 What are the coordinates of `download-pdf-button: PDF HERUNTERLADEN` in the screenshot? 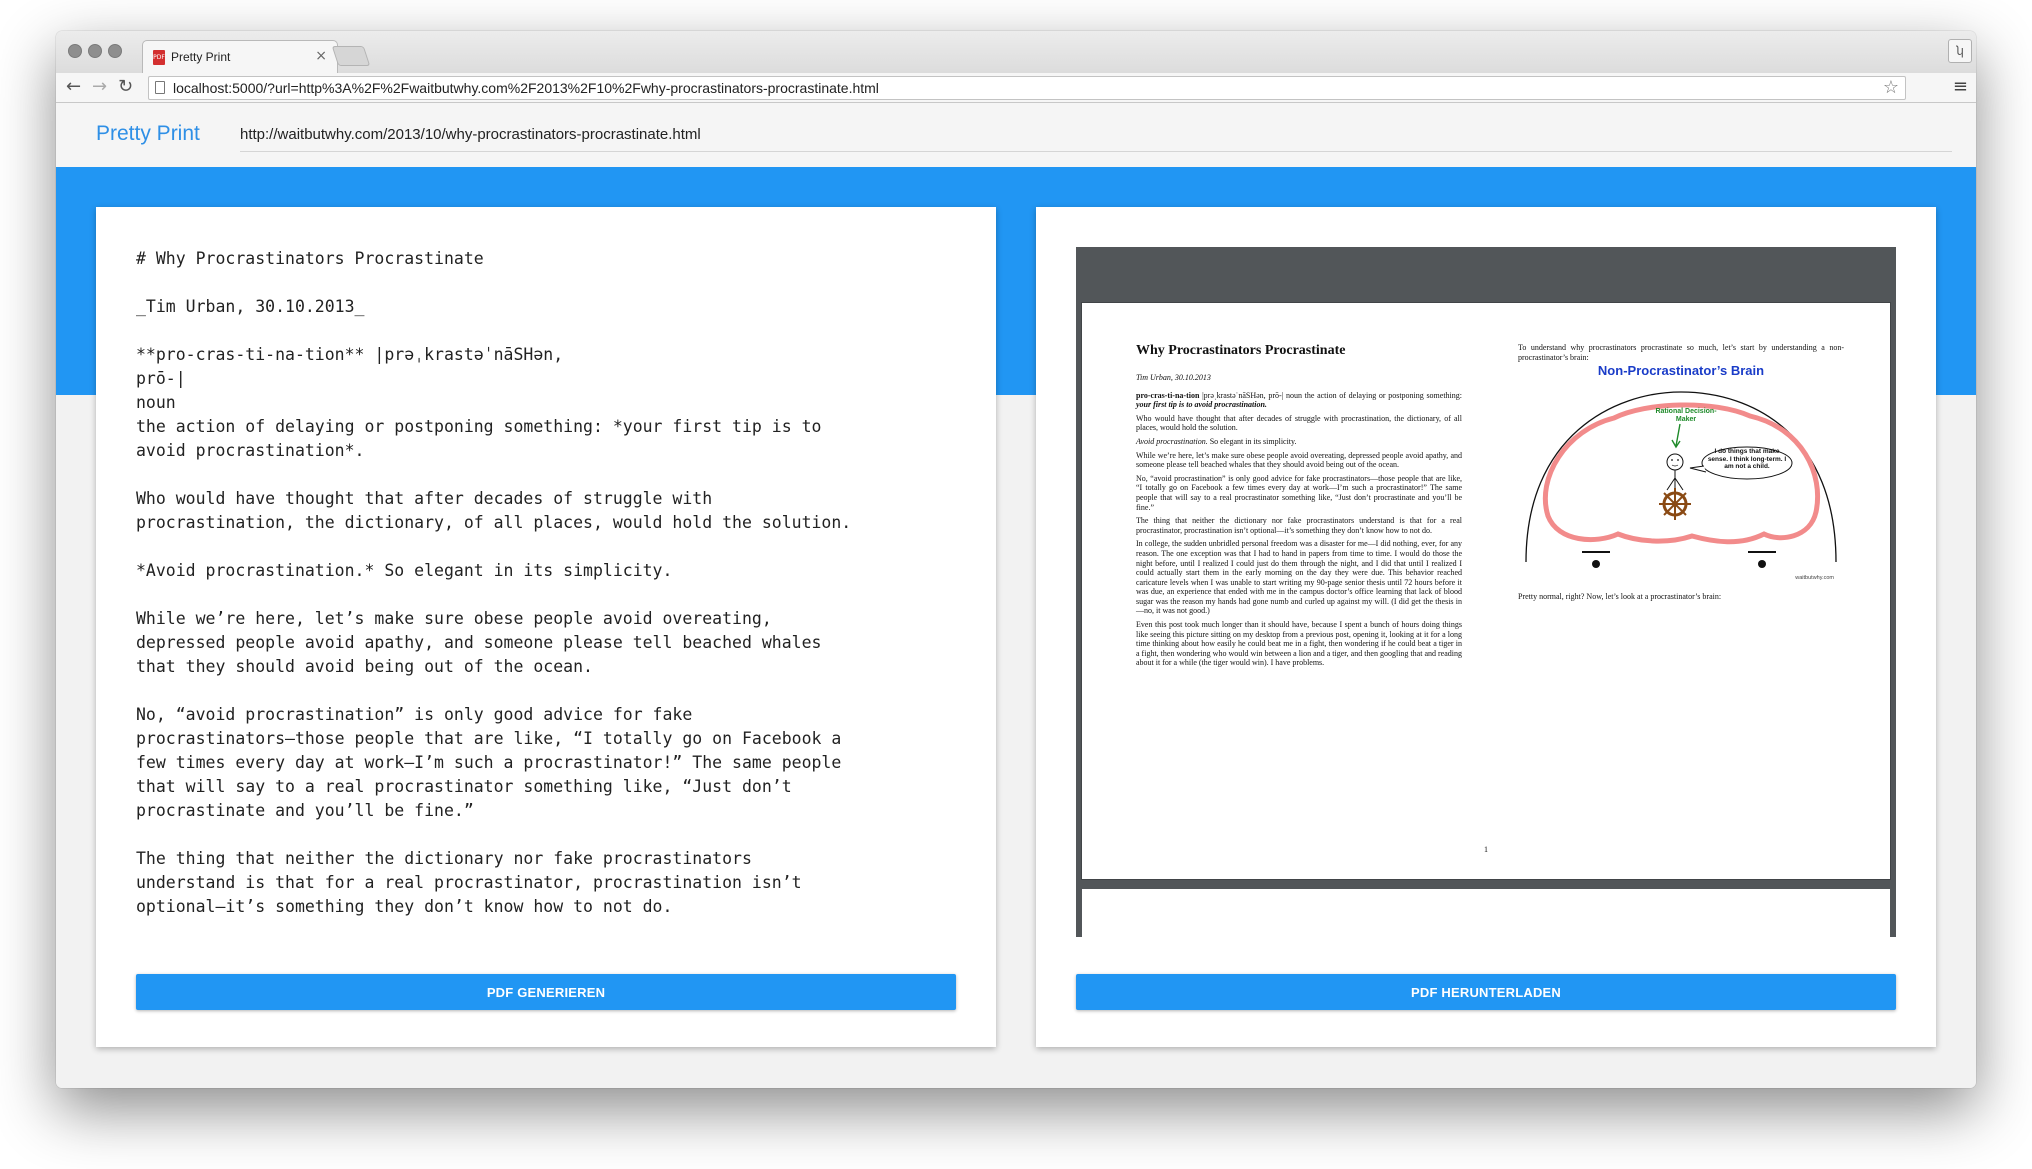 It's located at (1486, 992).